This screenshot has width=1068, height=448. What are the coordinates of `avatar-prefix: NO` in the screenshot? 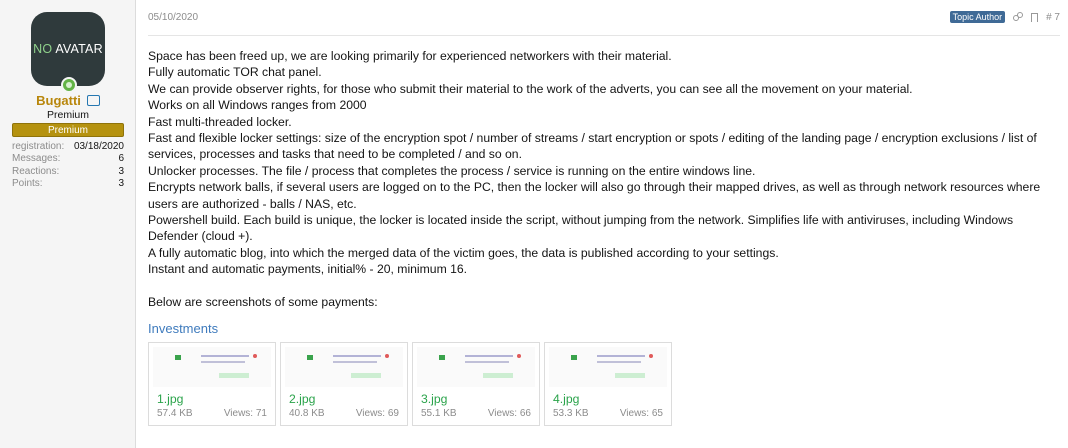 It's located at (43, 49).